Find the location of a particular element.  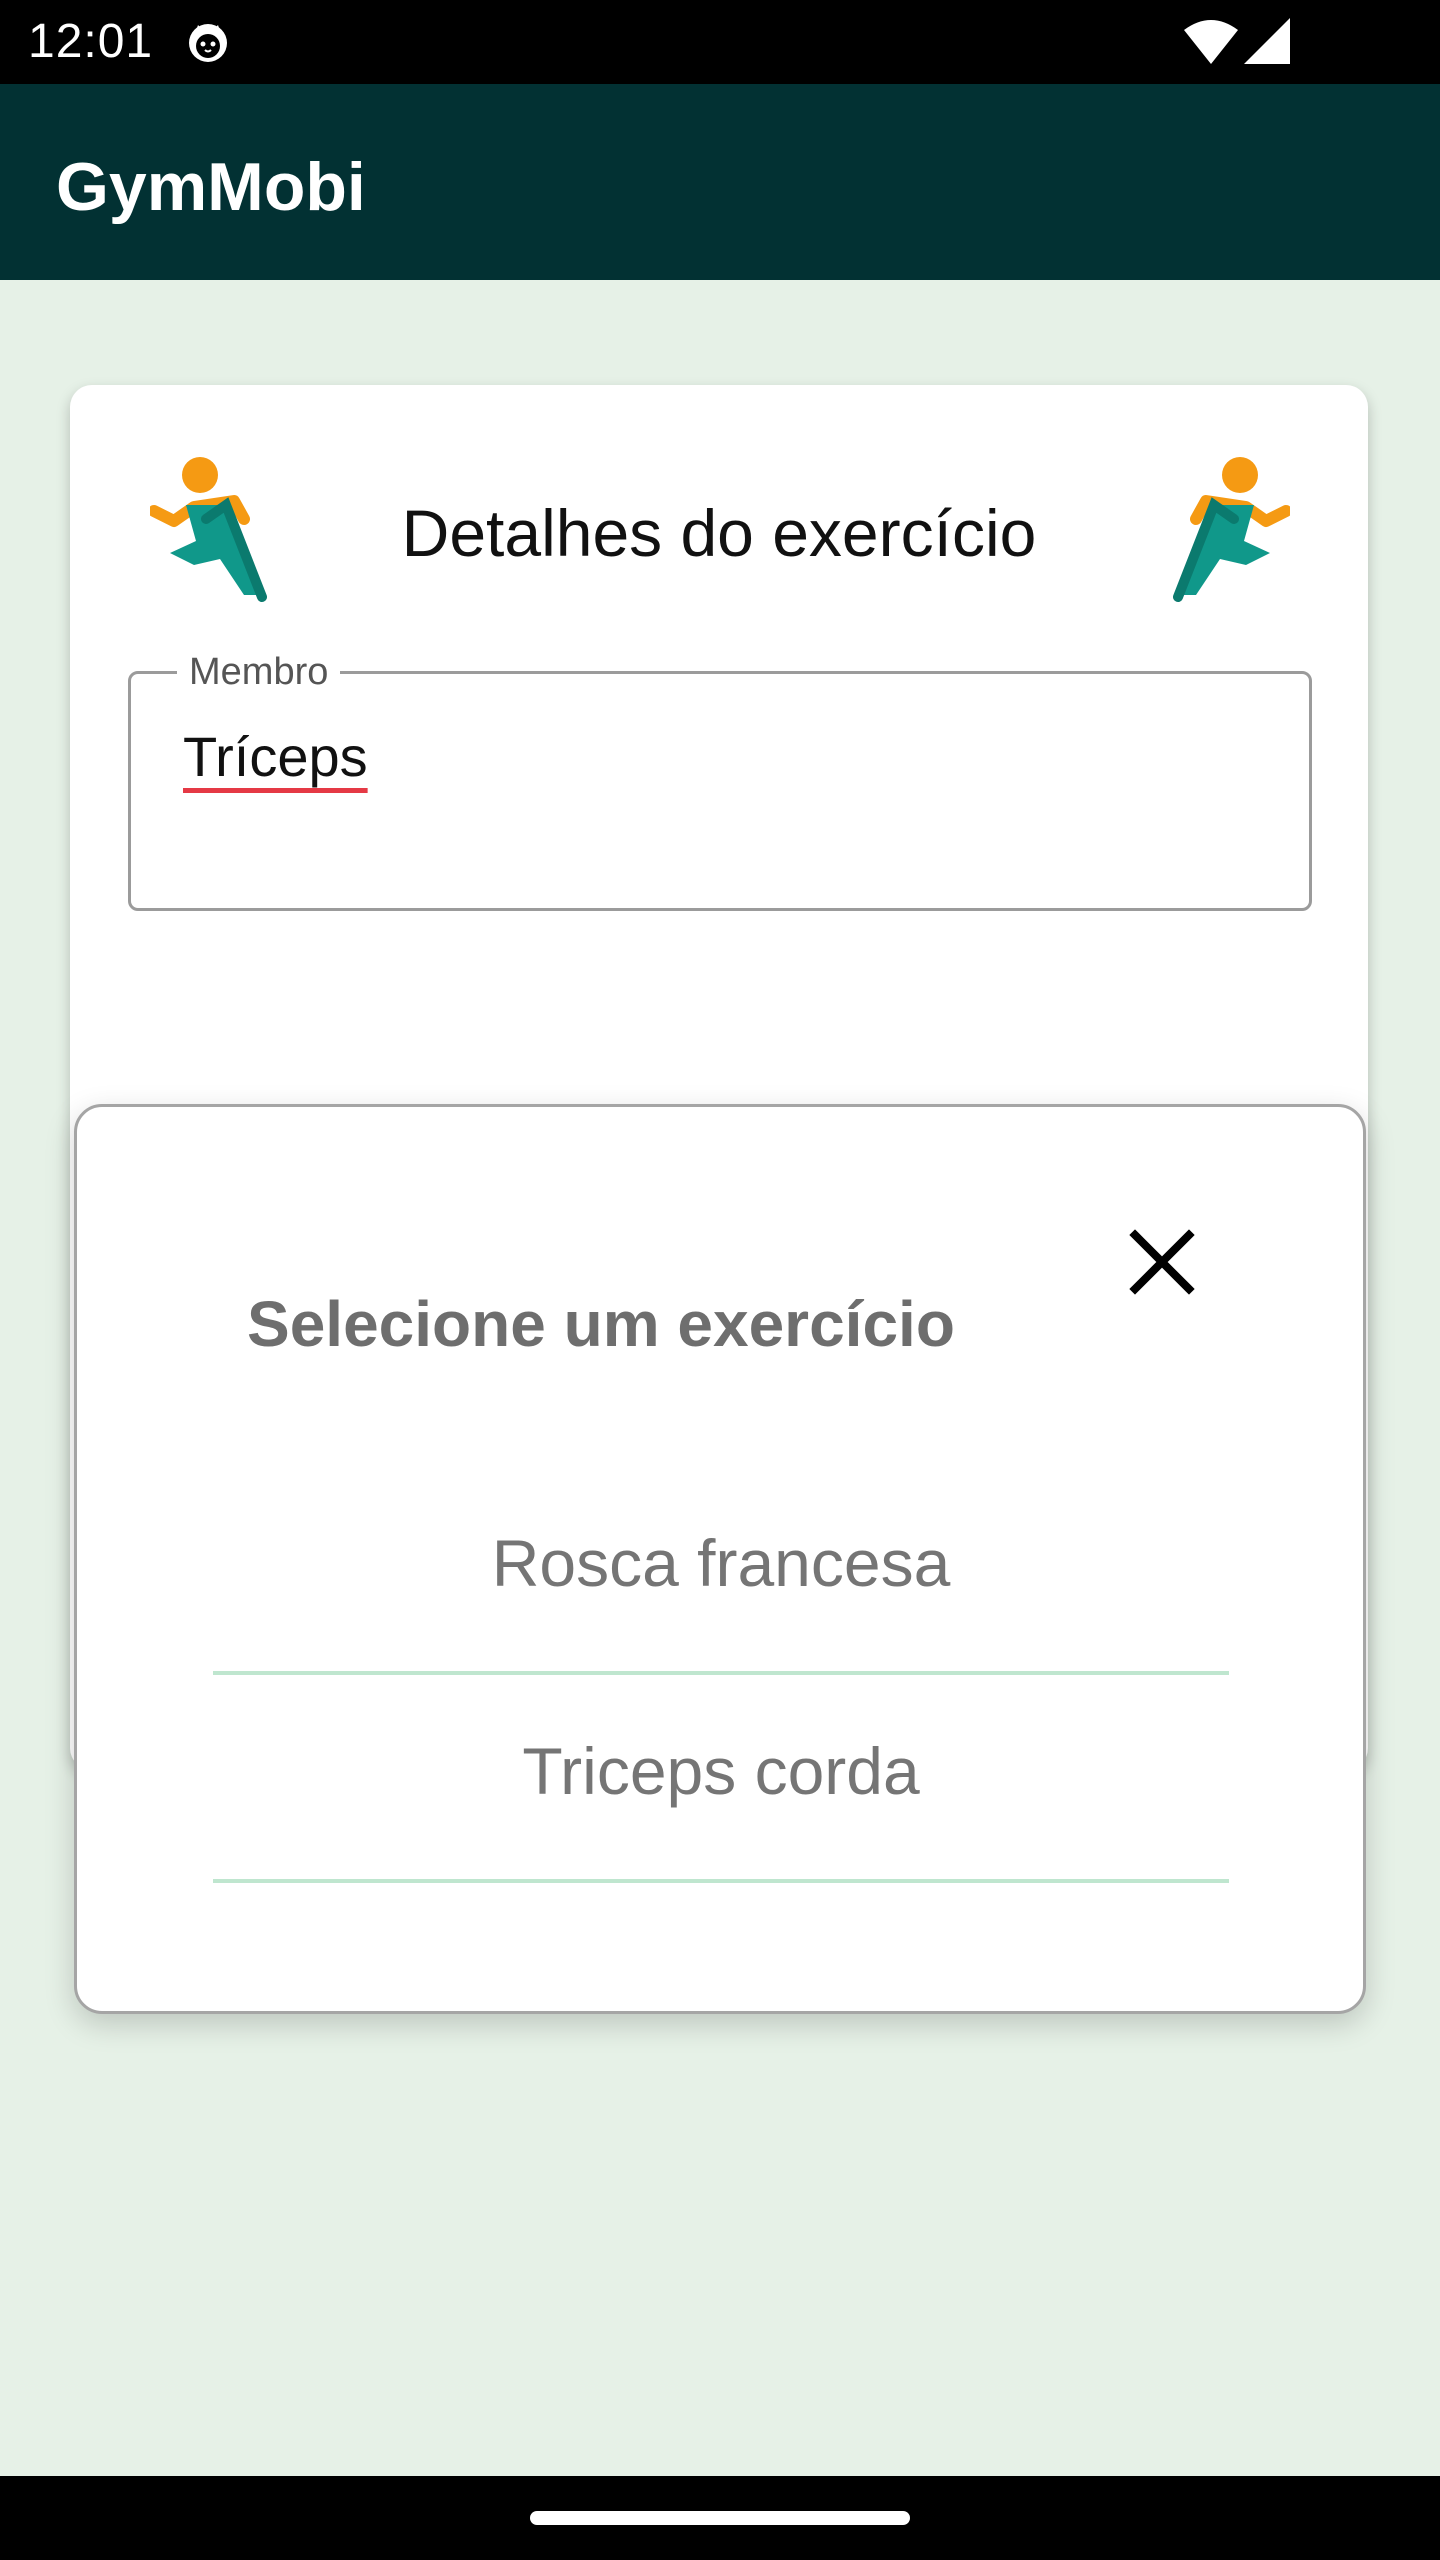

wifi-icon is located at coordinates (1211, 42).